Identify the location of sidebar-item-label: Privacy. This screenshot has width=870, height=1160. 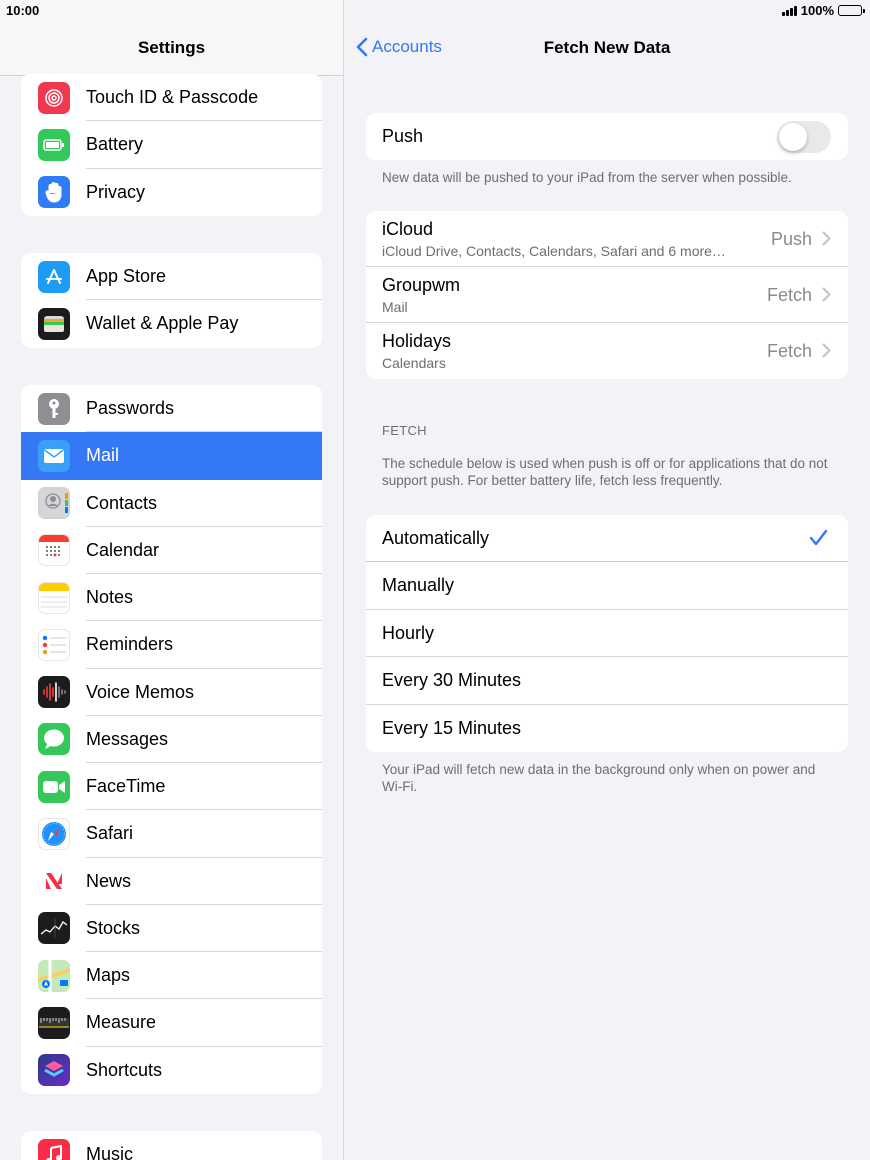
(116, 191).